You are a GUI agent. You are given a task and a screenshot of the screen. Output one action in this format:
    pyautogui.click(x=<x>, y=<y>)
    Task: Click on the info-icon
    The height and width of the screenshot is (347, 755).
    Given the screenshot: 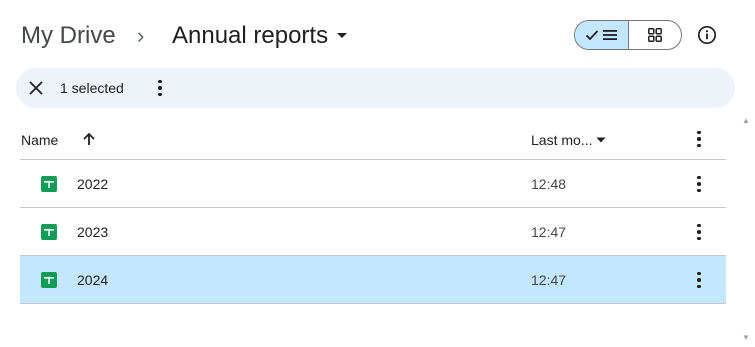 What is the action you would take?
    pyautogui.click(x=707, y=35)
    